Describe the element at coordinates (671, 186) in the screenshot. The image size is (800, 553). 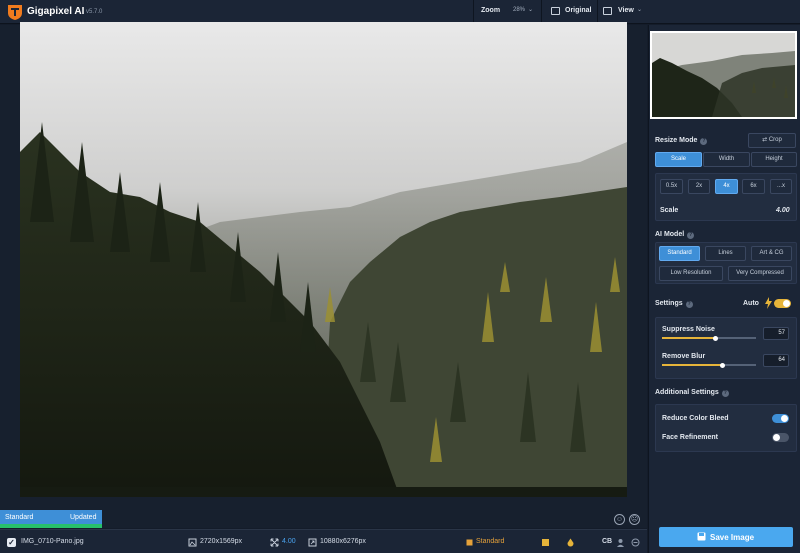
I see `scale-option-0-5x: 0.5x` at that location.